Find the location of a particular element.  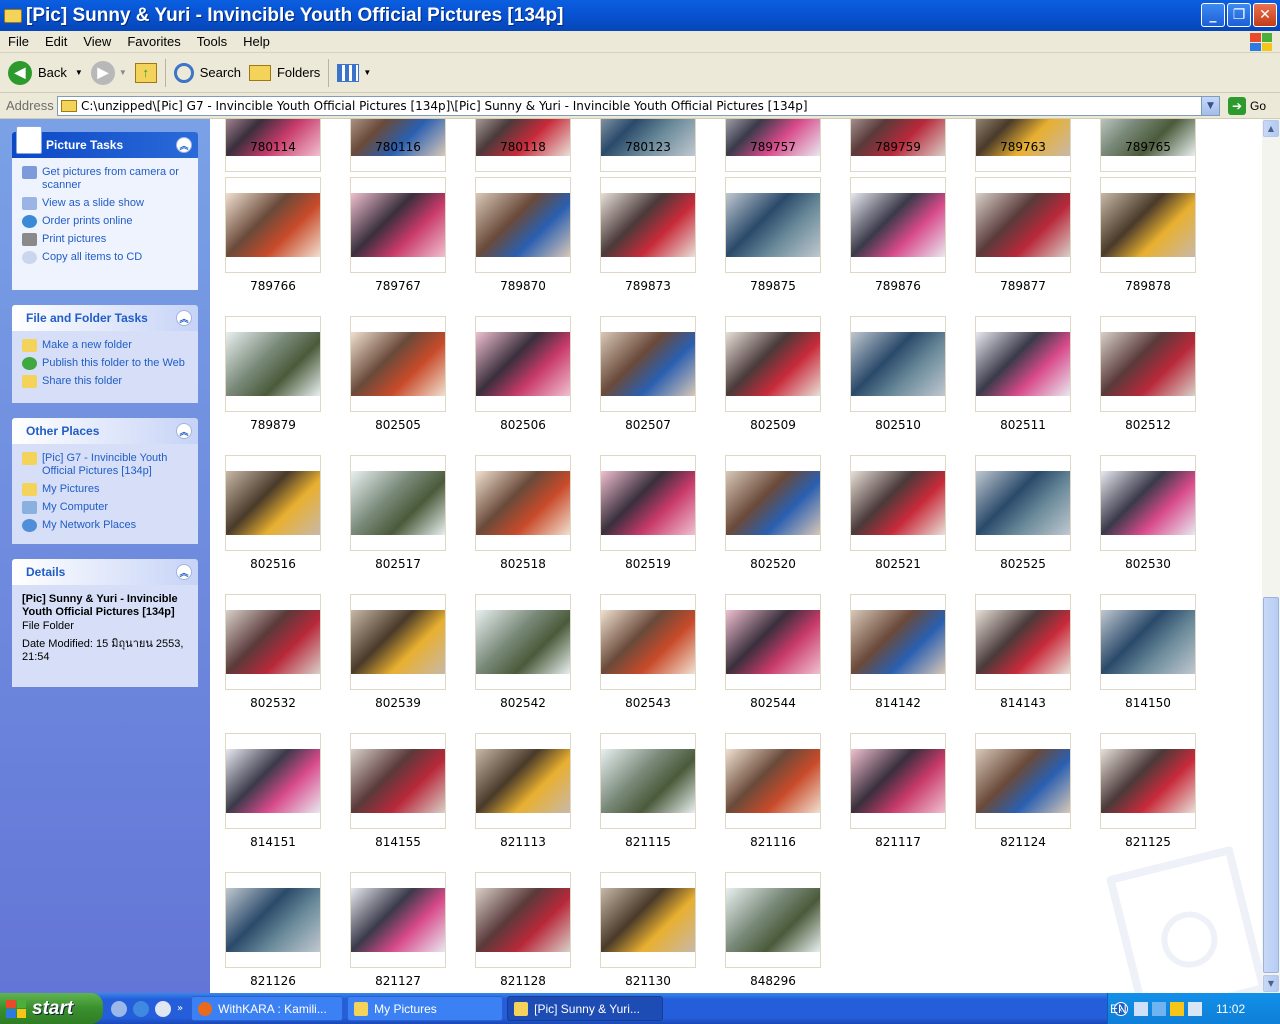

file-name: 789763 is located at coordinates (1023, 147).